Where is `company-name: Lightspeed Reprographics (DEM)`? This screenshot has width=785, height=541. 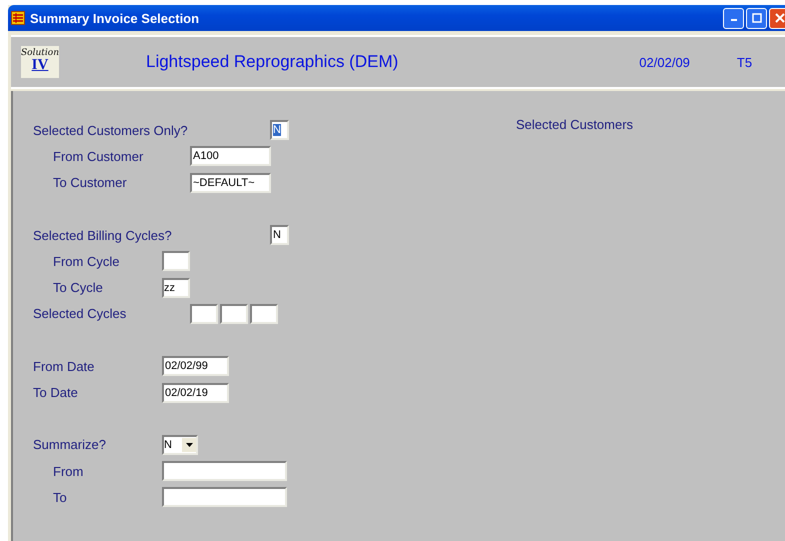
company-name: Lightspeed Reprographics (DEM) is located at coordinates (272, 62).